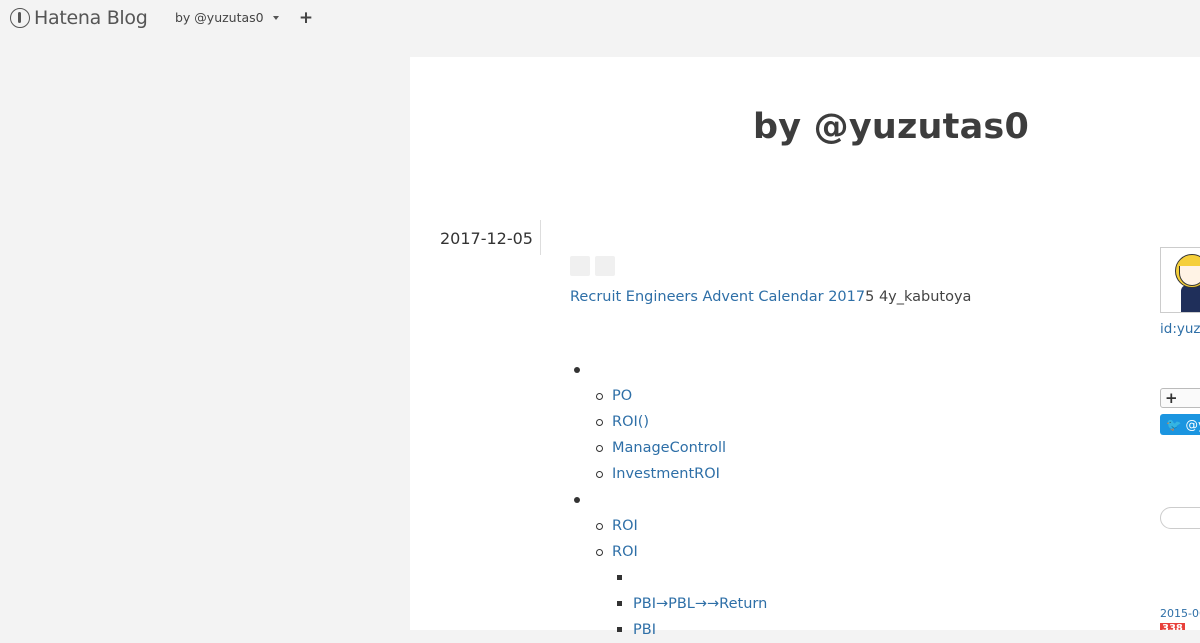 This screenshot has height=643, width=1200. What do you see at coordinates (622, 396) in the screenshot?
I see `toc-link: PO` at bounding box center [622, 396].